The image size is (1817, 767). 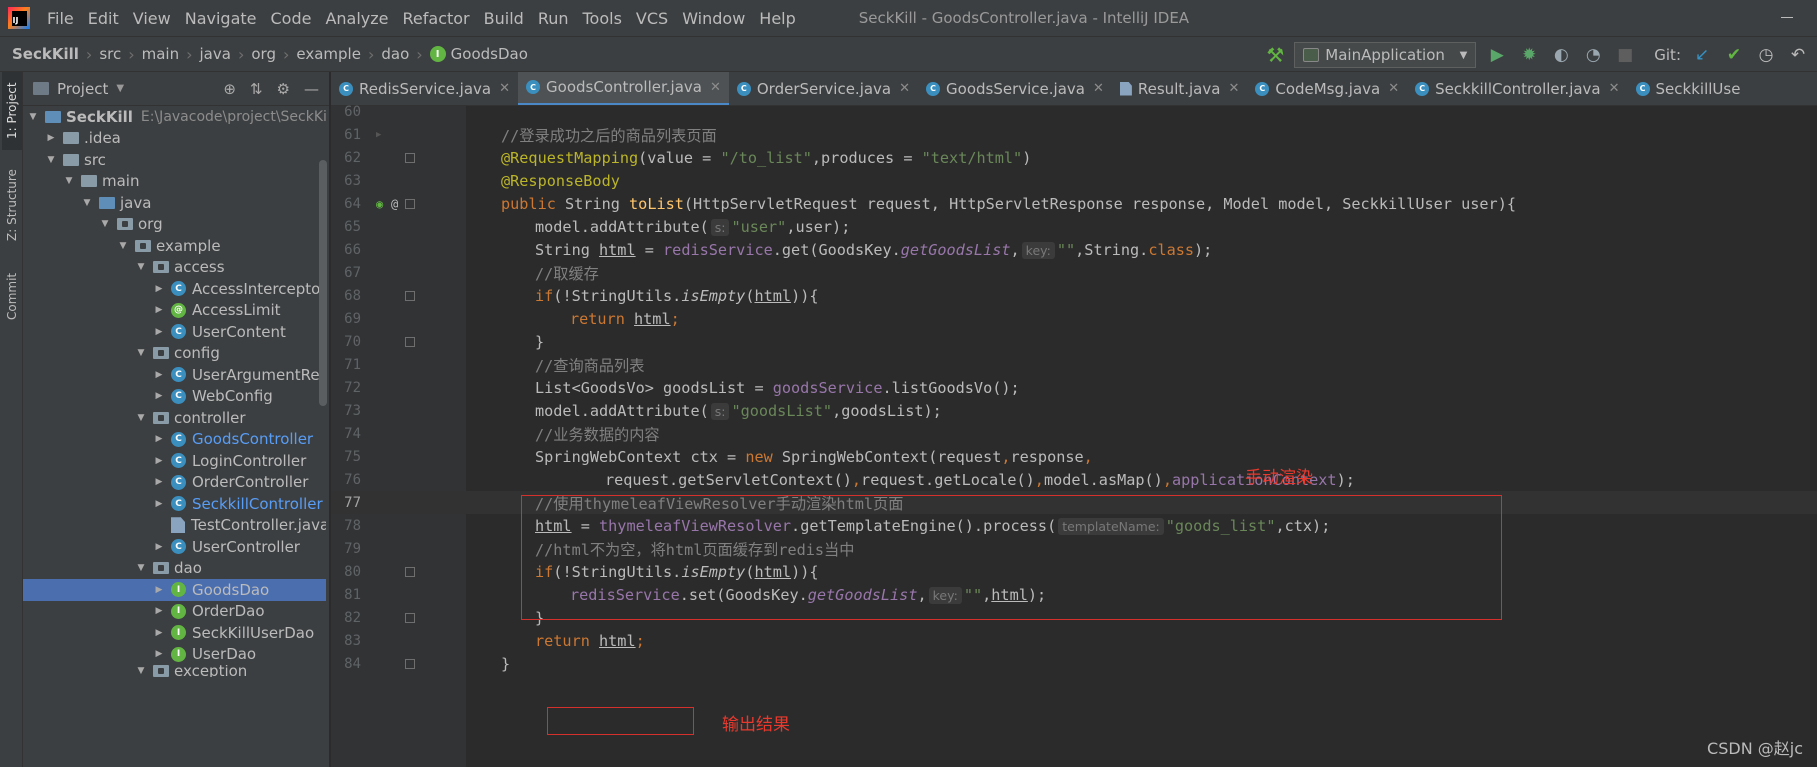 What do you see at coordinates (652, 18) in the screenshot?
I see `menu-vcs: VCS` at bounding box center [652, 18].